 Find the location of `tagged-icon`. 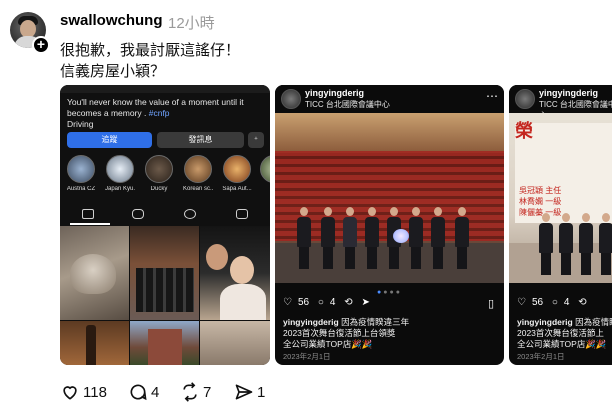

tagged-icon is located at coordinates (242, 214).